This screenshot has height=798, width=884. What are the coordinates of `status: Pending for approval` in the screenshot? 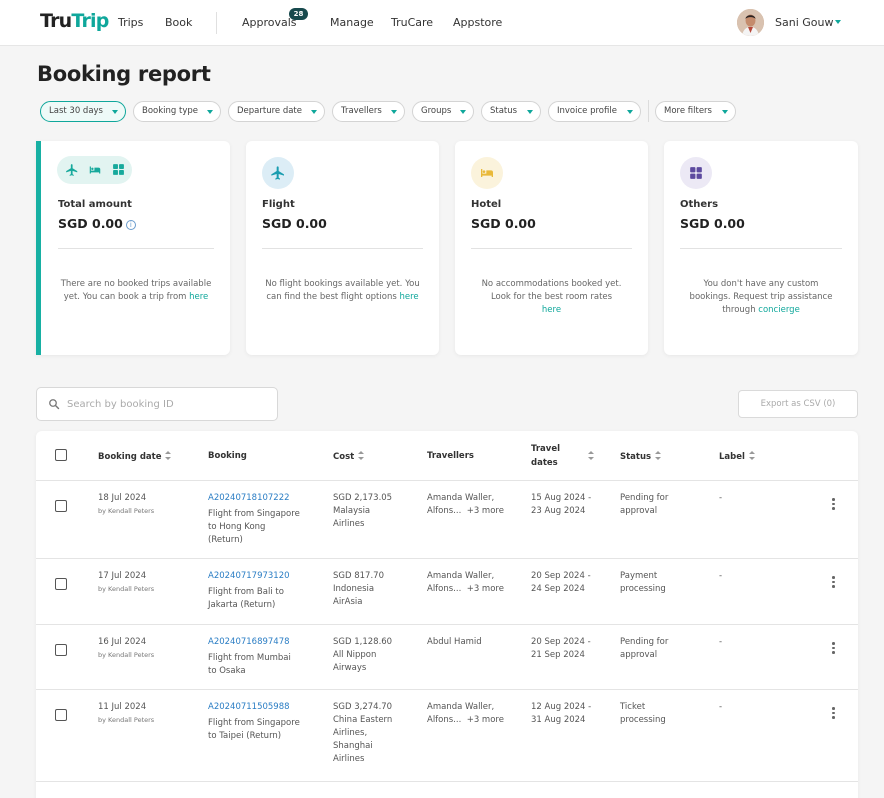 It's located at (644, 504).